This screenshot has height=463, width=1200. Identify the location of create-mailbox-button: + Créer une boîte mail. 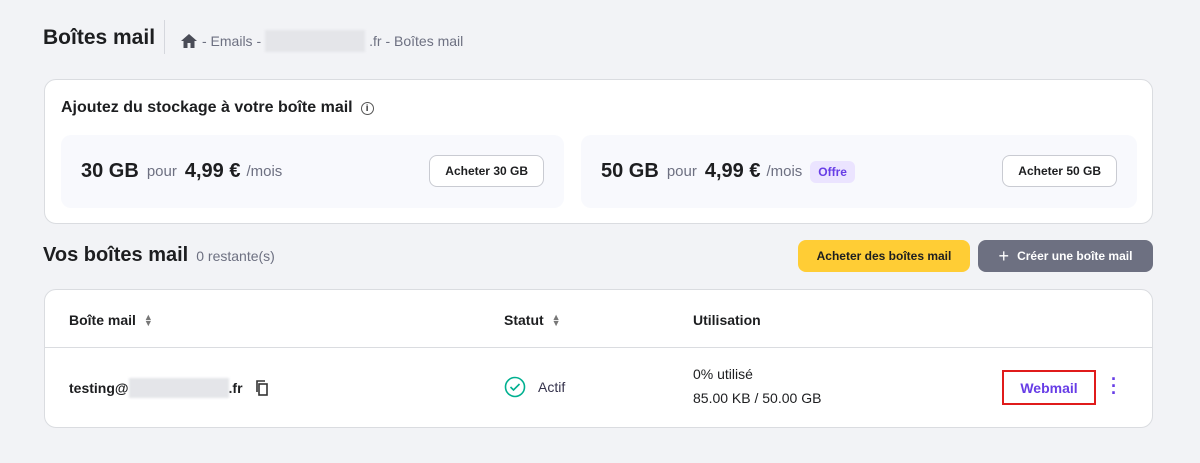
(1065, 256).